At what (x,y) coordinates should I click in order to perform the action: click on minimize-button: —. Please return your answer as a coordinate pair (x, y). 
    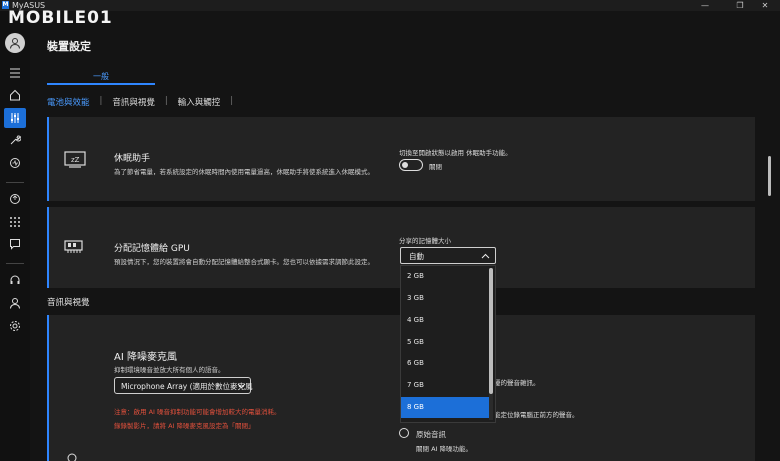
    Looking at the image, I should click on (705, 5).